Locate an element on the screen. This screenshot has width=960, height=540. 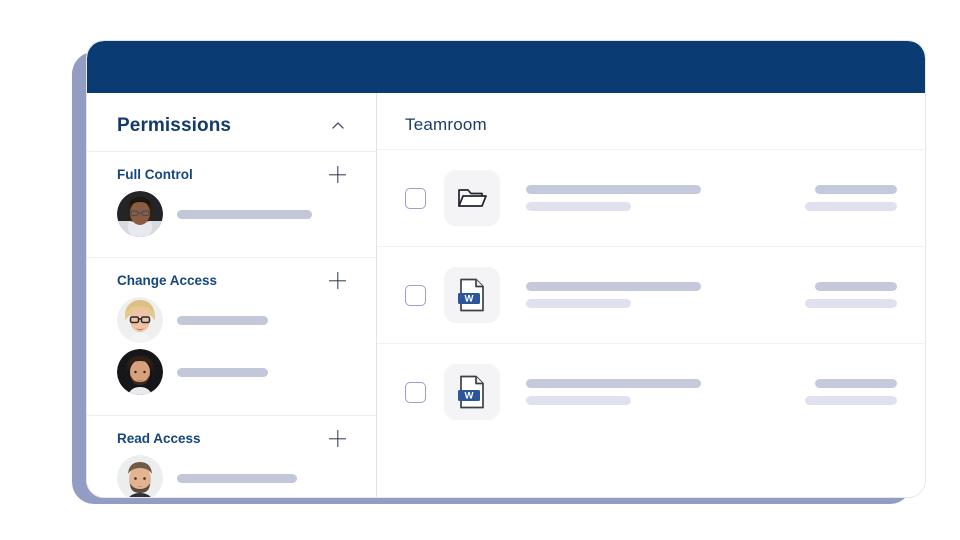
file-icon-tile is located at coordinates (472, 198).